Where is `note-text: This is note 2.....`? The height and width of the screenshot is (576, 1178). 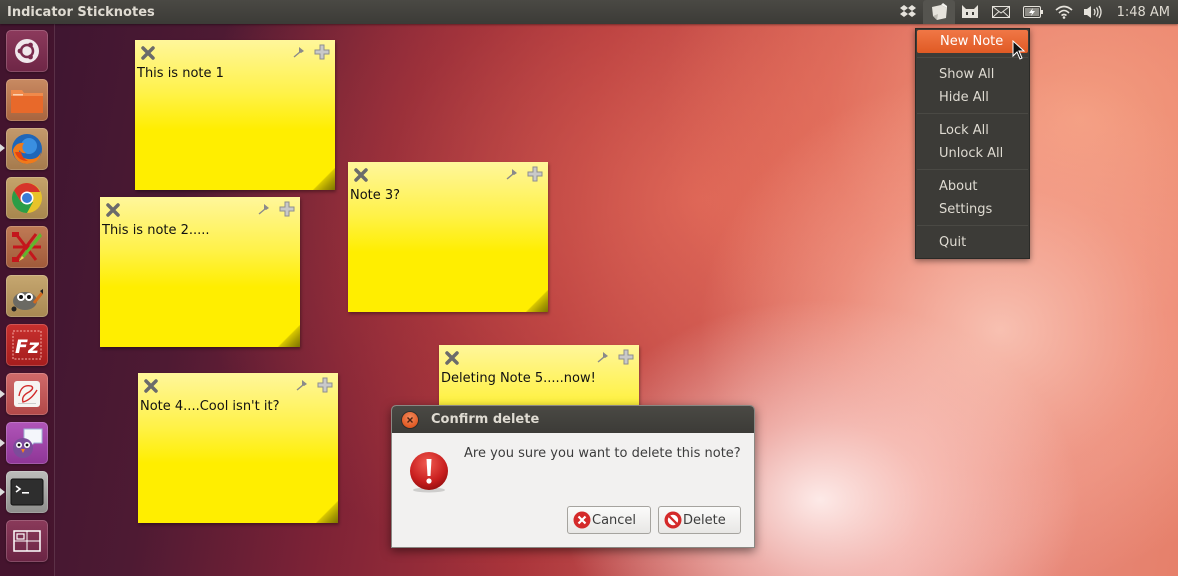 note-text: This is note 2..... is located at coordinates (199, 230).